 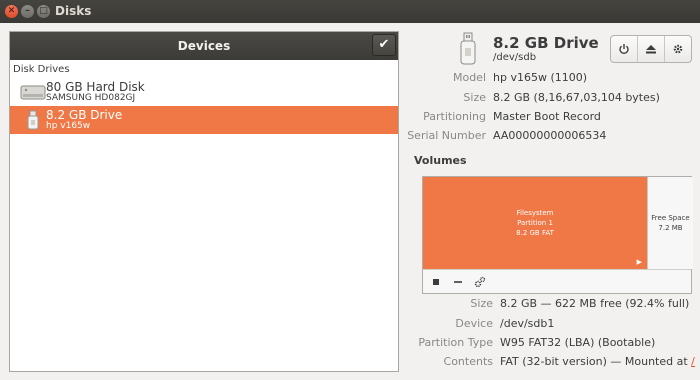 I want to click on minus-icon, so click(x=458, y=282).